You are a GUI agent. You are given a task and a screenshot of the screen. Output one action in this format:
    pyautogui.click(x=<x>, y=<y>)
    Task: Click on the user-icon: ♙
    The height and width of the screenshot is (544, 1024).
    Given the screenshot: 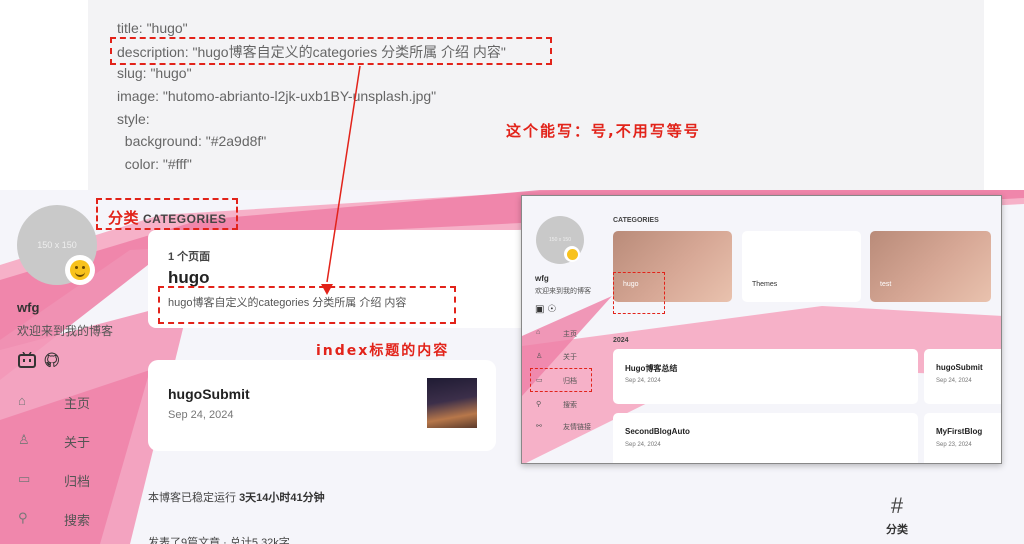 What is the action you would take?
    pyautogui.click(x=539, y=356)
    